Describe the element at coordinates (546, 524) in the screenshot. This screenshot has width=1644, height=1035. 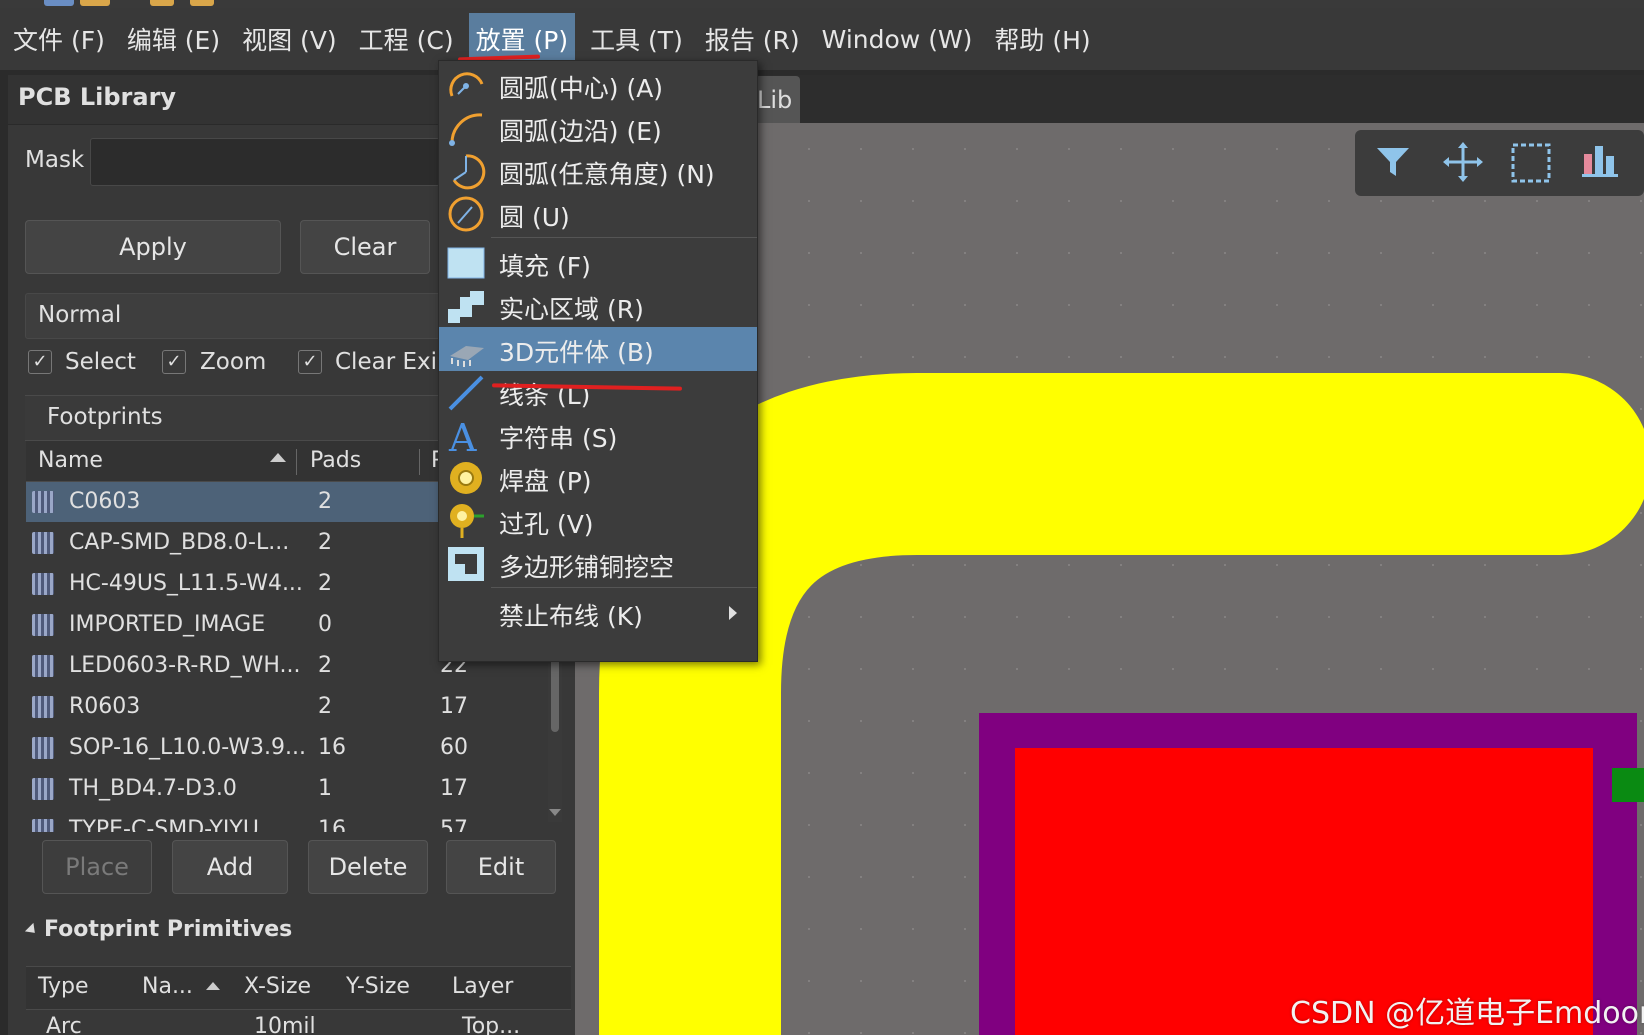
I see `menu-item-label: 过孔 (V)` at that location.